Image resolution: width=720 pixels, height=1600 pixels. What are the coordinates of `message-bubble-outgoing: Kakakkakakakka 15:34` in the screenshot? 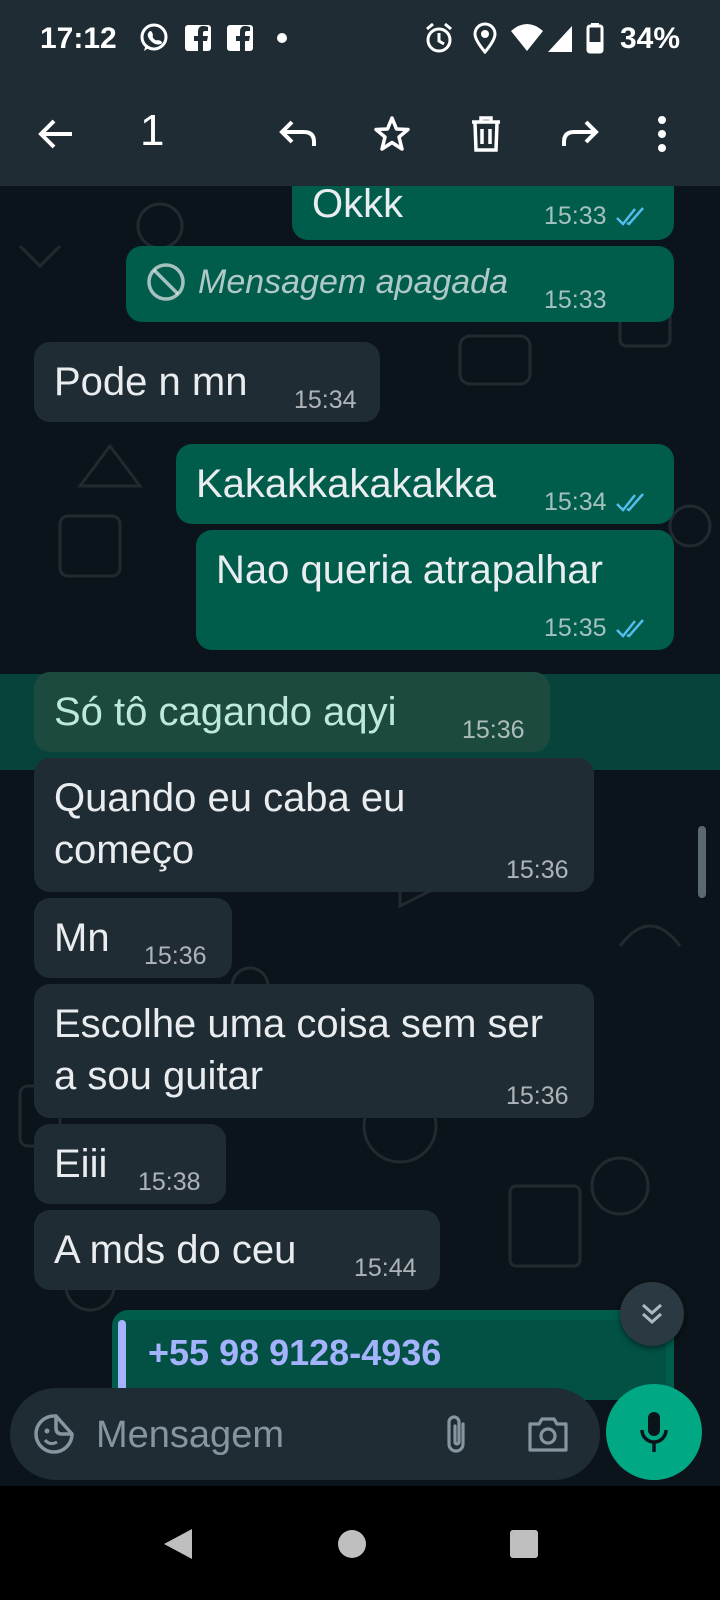 It's located at (425, 484).